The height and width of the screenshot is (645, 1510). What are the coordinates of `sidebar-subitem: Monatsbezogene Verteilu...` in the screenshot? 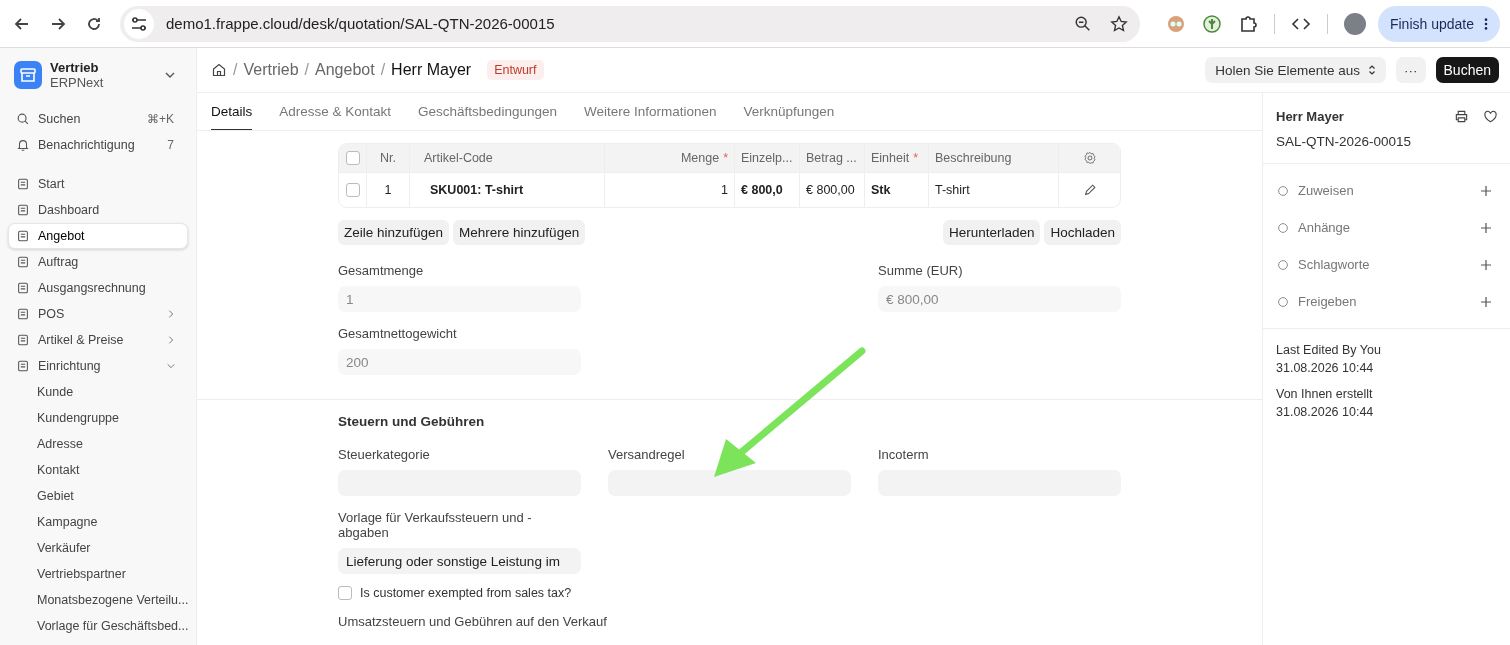 It's located at (98, 600).